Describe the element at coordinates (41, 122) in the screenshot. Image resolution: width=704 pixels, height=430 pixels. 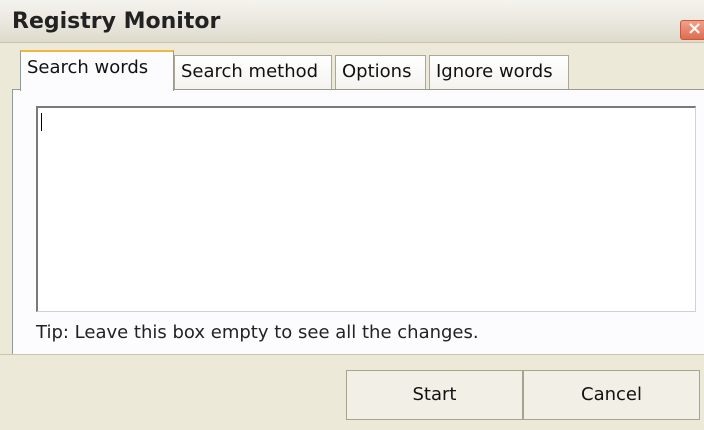
I see `text-caret` at that location.